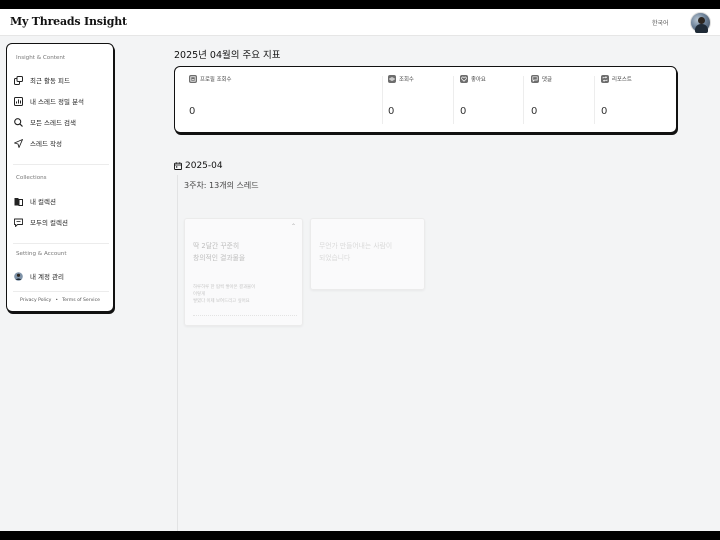 The width and height of the screenshot is (720, 540). Describe the element at coordinates (660, 22) in the screenshot. I see `language-selector: 한국어` at that location.